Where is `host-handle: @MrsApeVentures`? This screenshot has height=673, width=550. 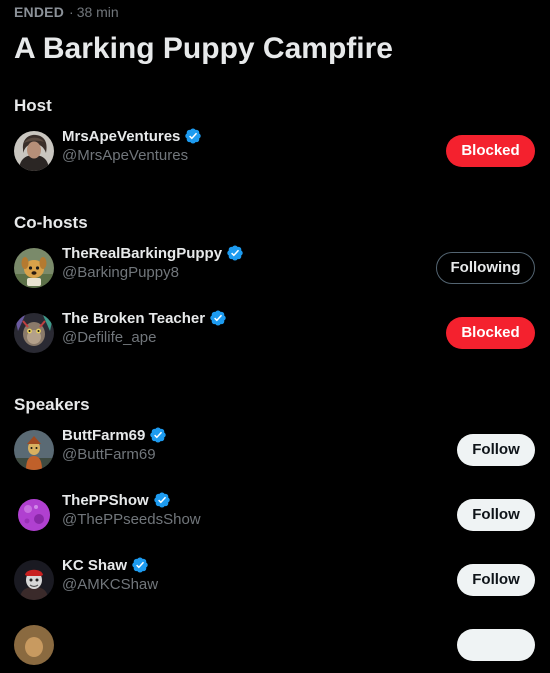 host-handle: @MrsApeVentures is located at coordinates (125, 155).